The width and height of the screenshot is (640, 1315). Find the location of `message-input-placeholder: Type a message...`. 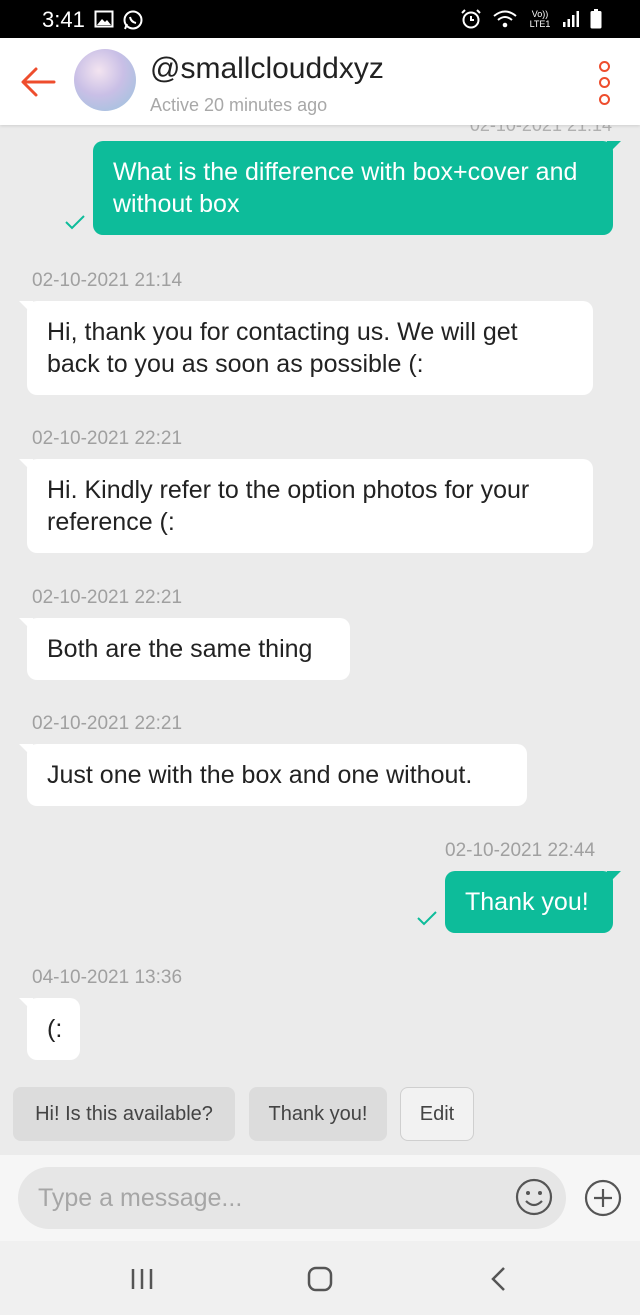

message-input-placeholder: Type a message... is located at coordinates (140, 1198).